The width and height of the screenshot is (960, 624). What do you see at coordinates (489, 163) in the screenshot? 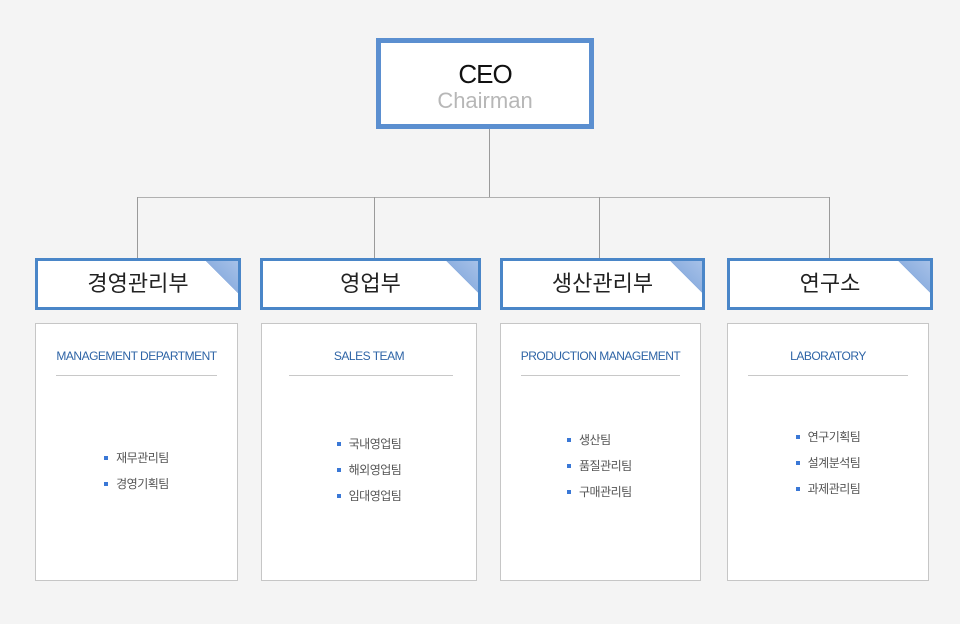
I see `connector-ceo-vertical` at bounding box center [489, 163].